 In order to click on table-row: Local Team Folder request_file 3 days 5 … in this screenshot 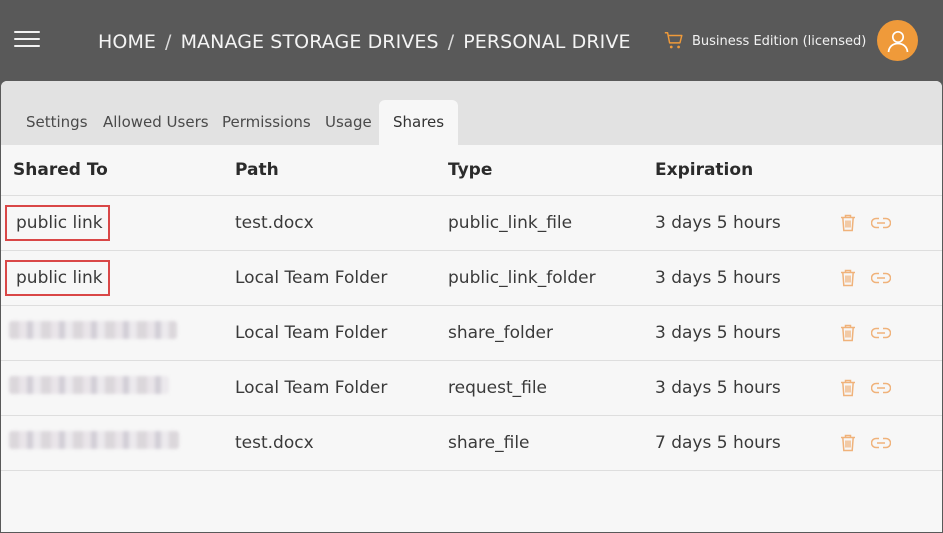, I will do `click(471, 388)`.